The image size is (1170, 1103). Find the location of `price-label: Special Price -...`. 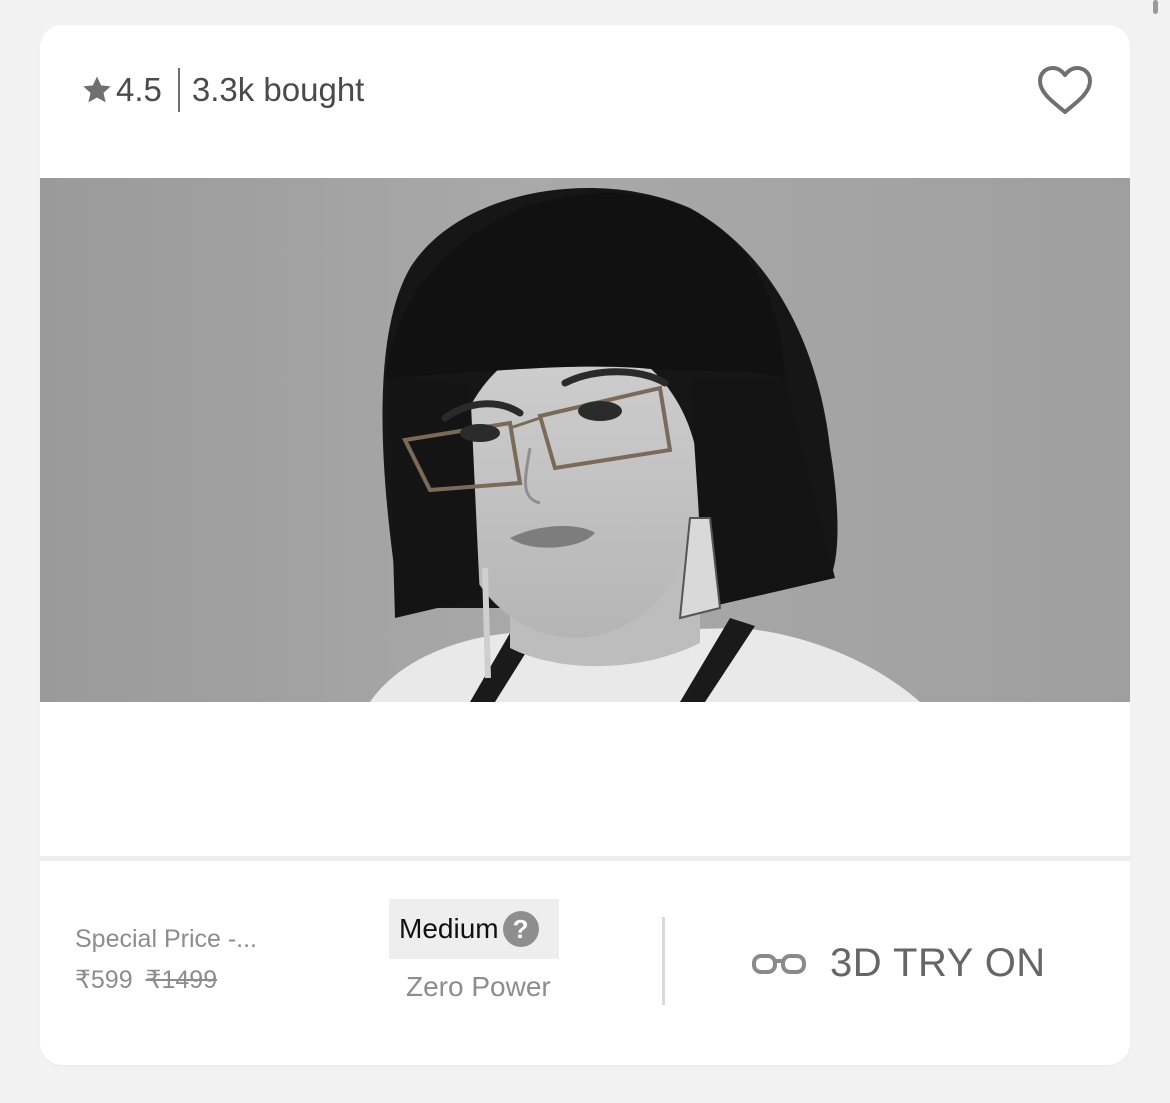

price-label: Special Price -... is located at coordinates (166, 939).